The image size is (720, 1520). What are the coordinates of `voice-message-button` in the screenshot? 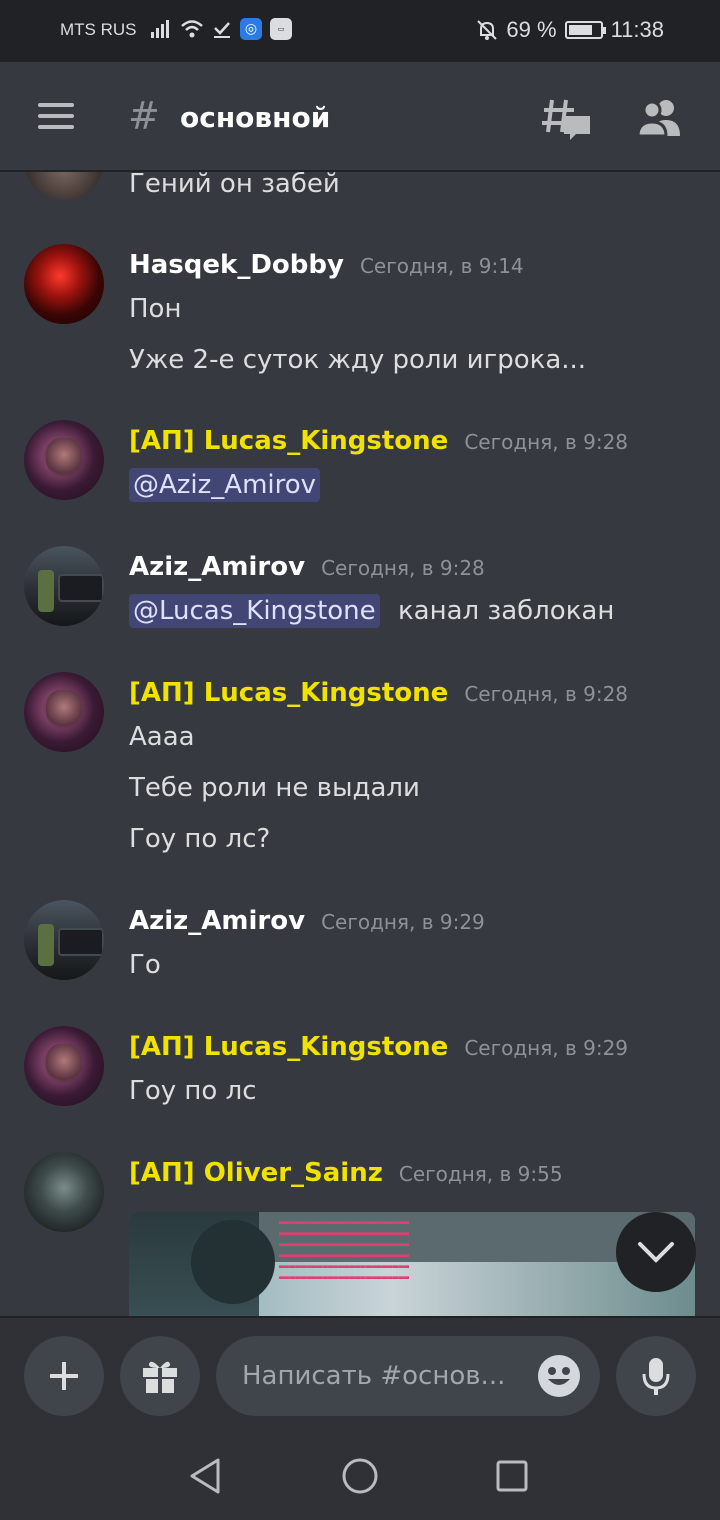 It's located at (656, 1376).